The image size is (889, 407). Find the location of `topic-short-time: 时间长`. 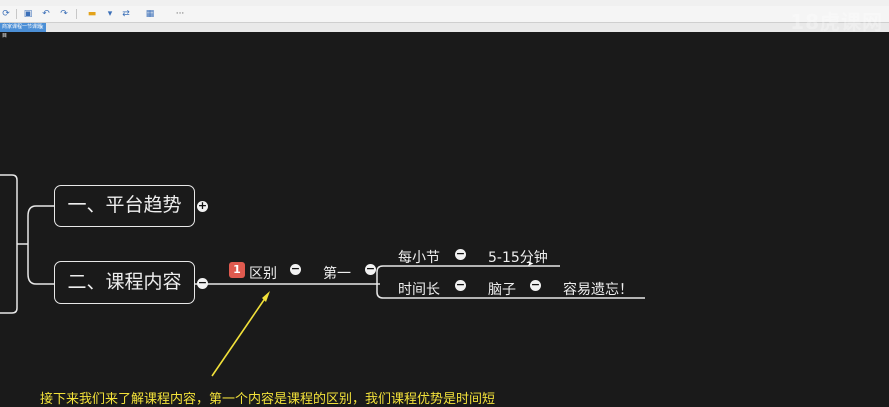

topic-short-time: 时间长 is located at coordinates (419, 289).